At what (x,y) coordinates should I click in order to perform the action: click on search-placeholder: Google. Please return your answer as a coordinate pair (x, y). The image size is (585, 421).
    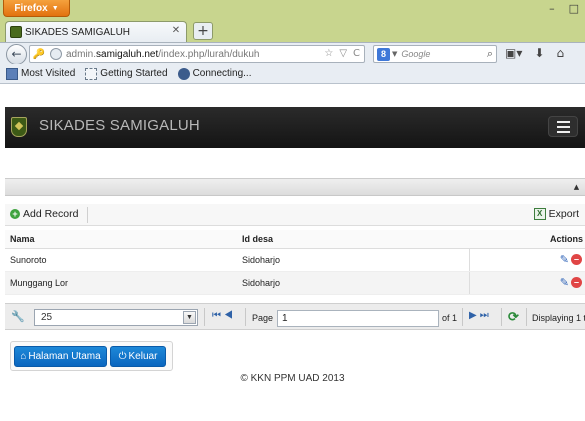
    Looking at the image, I should click on (416, 54).